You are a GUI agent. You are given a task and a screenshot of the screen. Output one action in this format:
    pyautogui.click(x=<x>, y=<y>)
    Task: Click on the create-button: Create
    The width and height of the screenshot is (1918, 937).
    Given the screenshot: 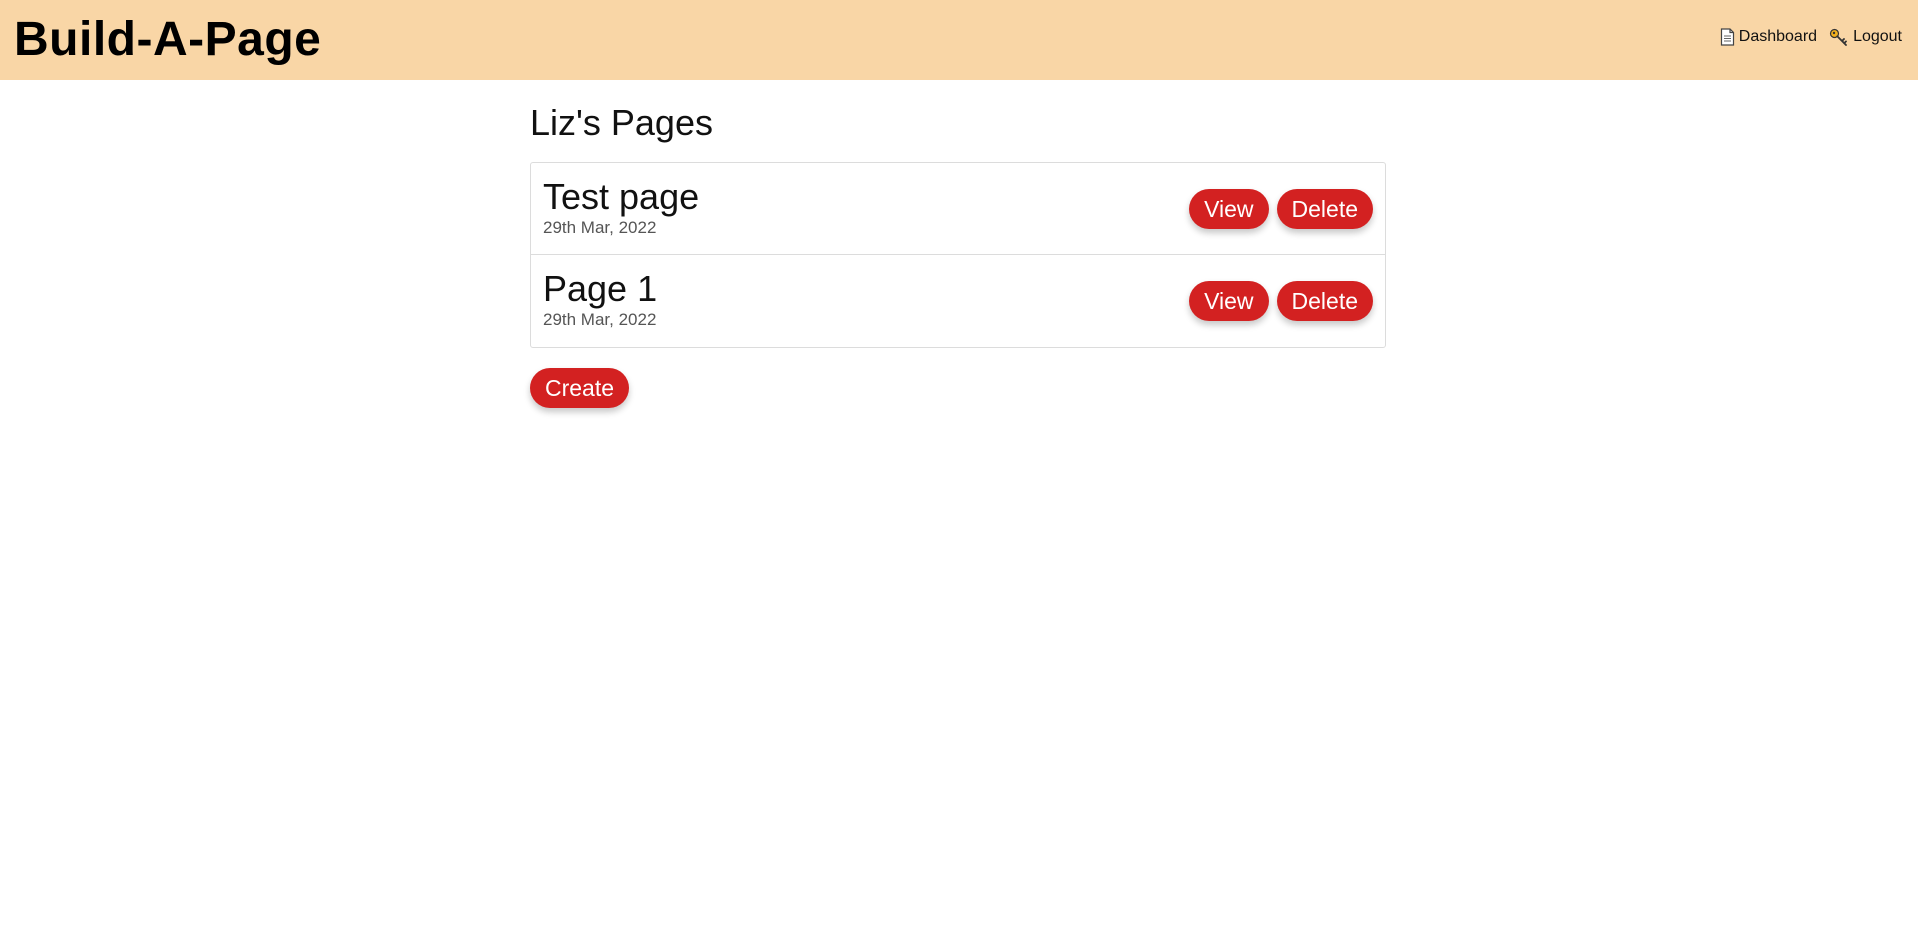 What is the action you would take?
    pyautogui.click(x=580, y=388)
    